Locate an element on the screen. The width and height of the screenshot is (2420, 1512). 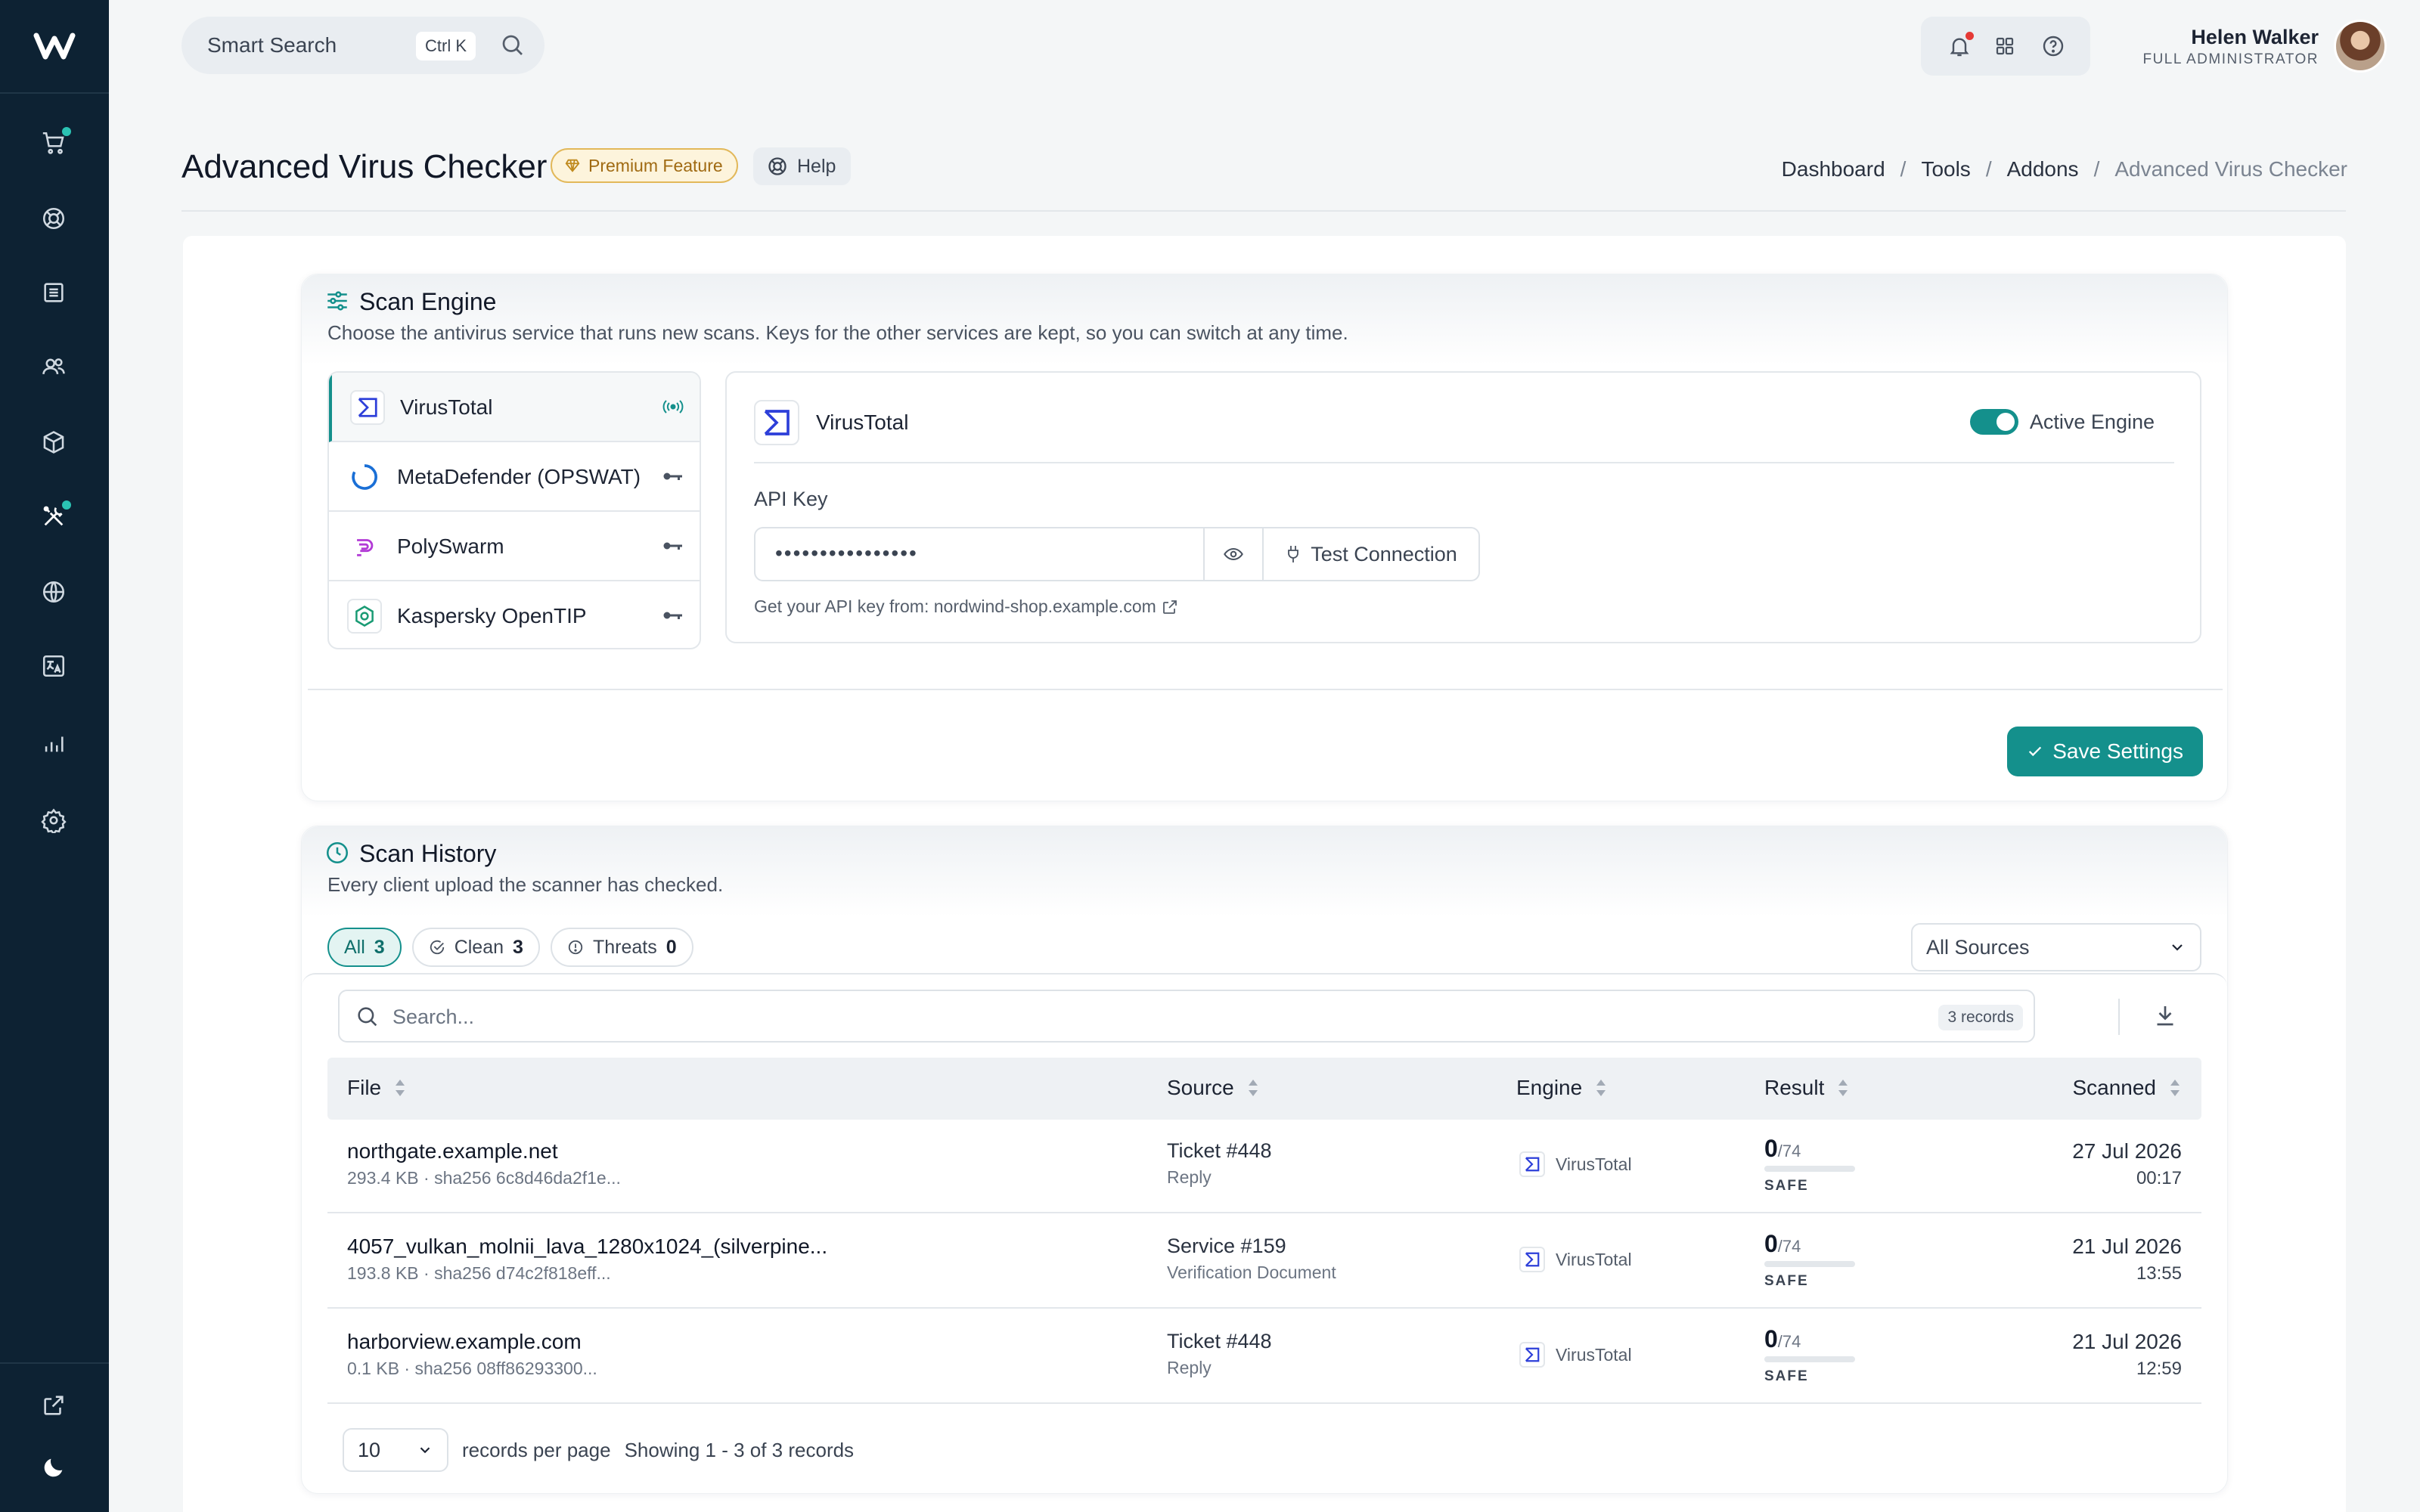
box-icon is located at coordinates (54, 442).